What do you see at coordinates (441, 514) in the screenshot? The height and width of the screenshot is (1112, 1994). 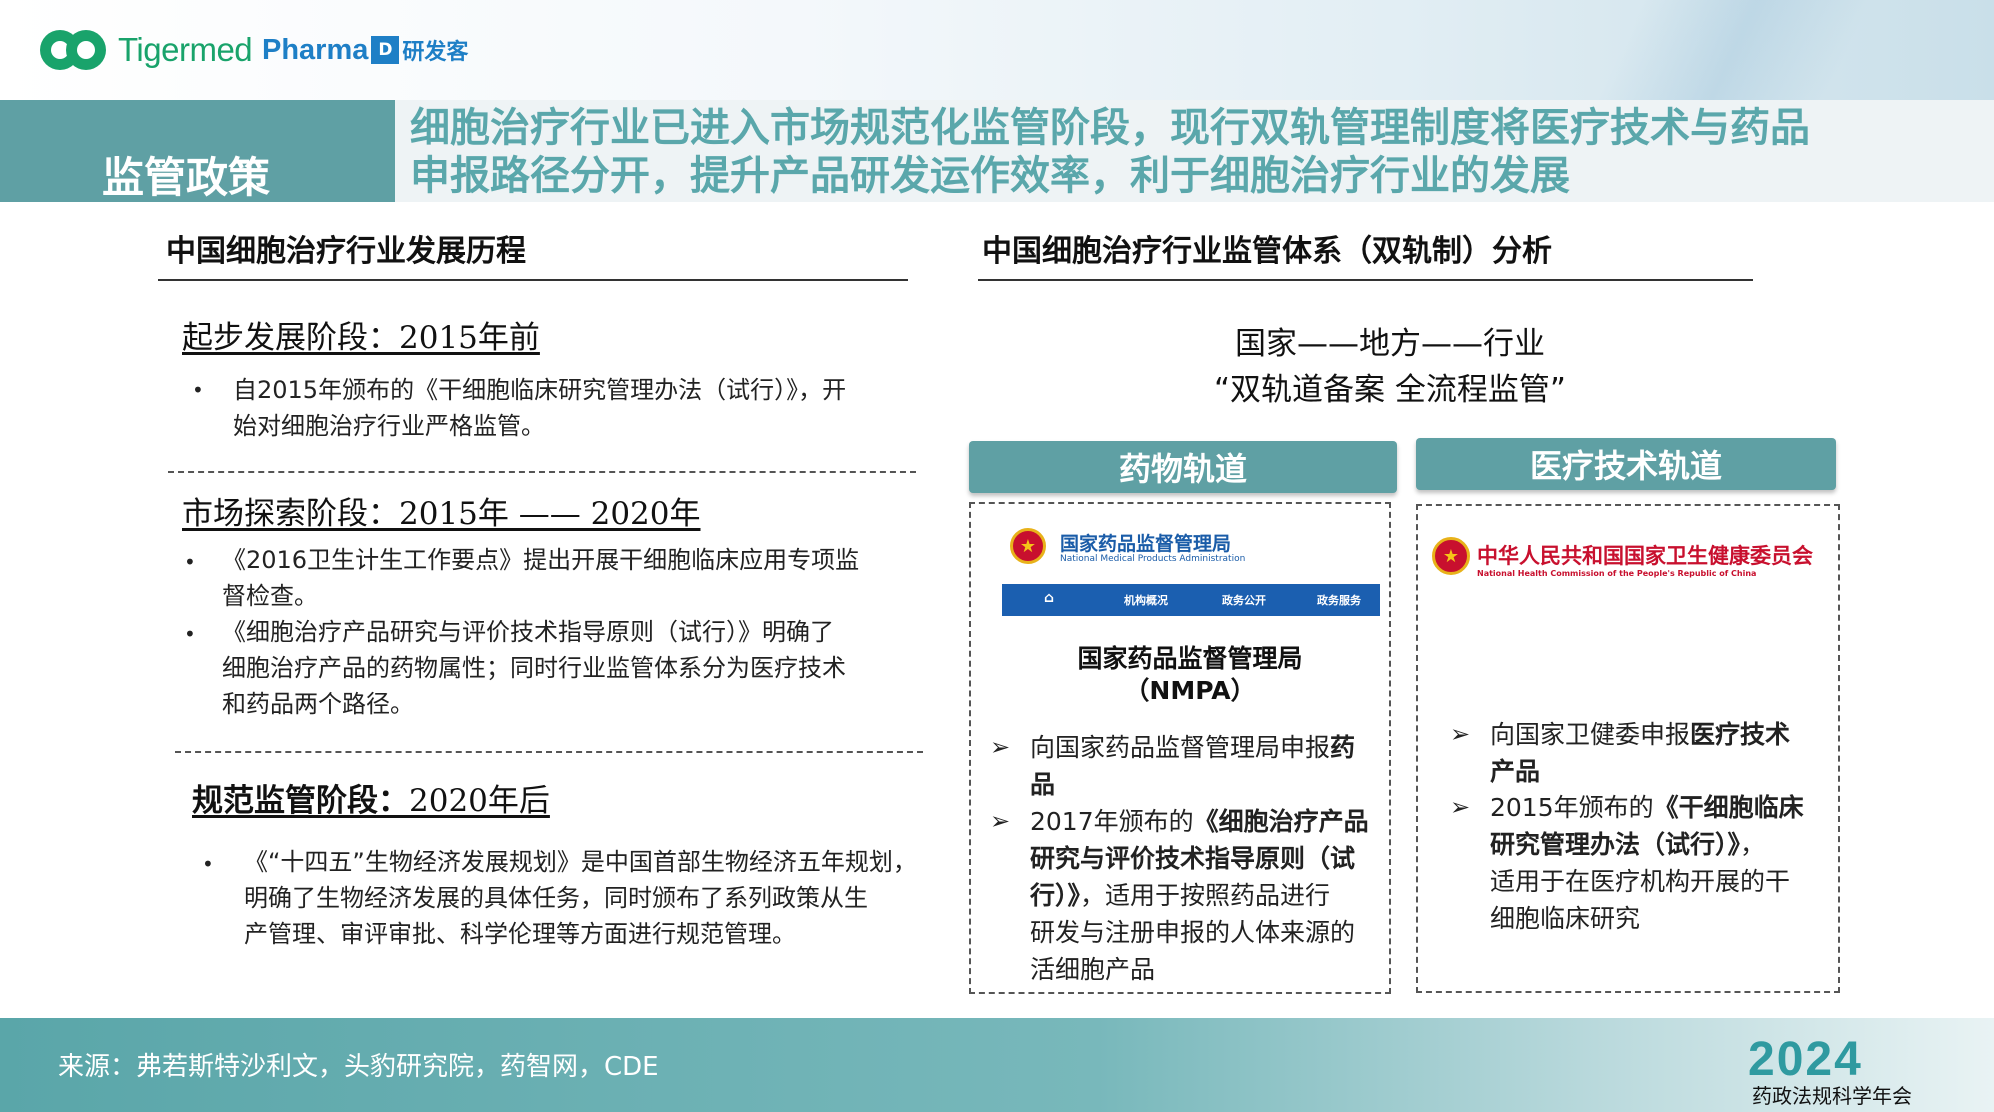 I see `stage-2-title: 市场探索阶段：2015年 —— 2020年` at bounding box center [441, 514].